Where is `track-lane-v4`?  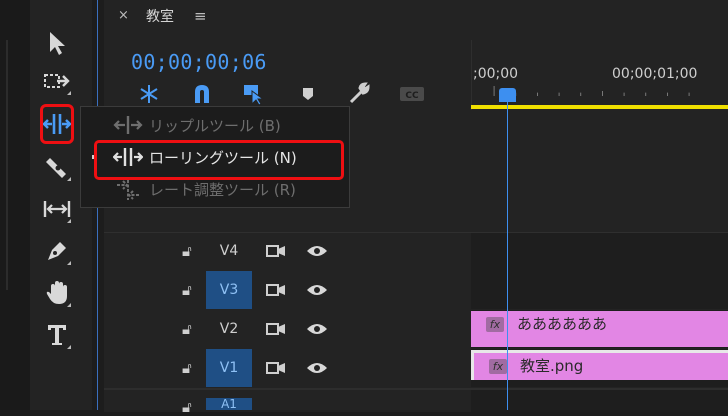
track-lane-v4 is located at coordinates (599, 251).